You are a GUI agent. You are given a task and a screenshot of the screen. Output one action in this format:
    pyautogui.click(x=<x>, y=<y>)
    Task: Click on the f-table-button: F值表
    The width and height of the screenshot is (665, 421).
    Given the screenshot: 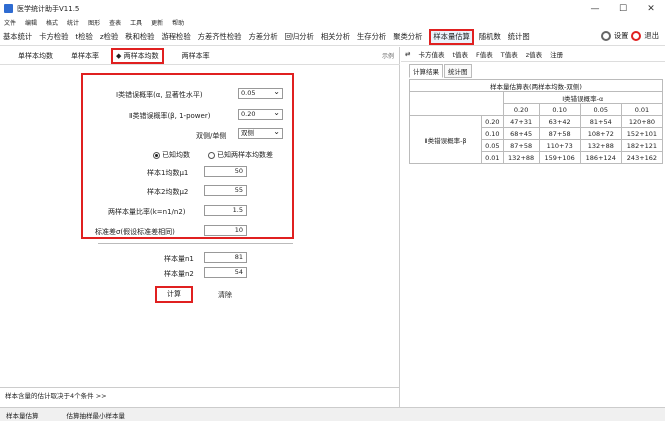 What is the action you would take?
    pyautogui.click(x=484, y=54)
    